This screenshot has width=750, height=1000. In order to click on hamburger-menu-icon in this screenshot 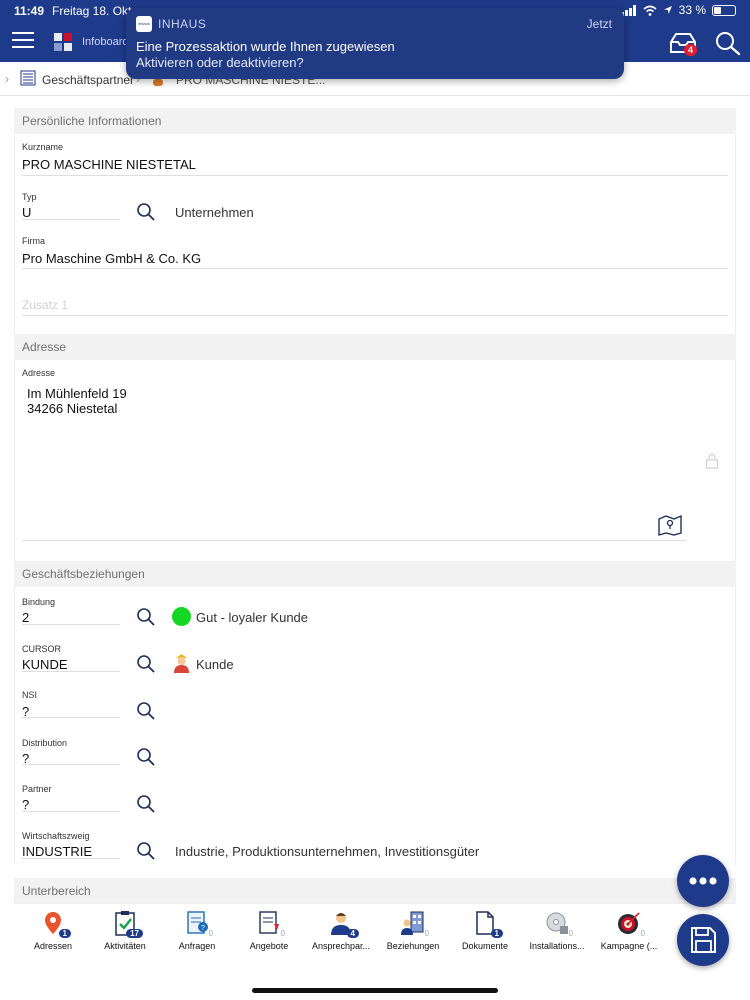, I will do `click(23, 40)`.